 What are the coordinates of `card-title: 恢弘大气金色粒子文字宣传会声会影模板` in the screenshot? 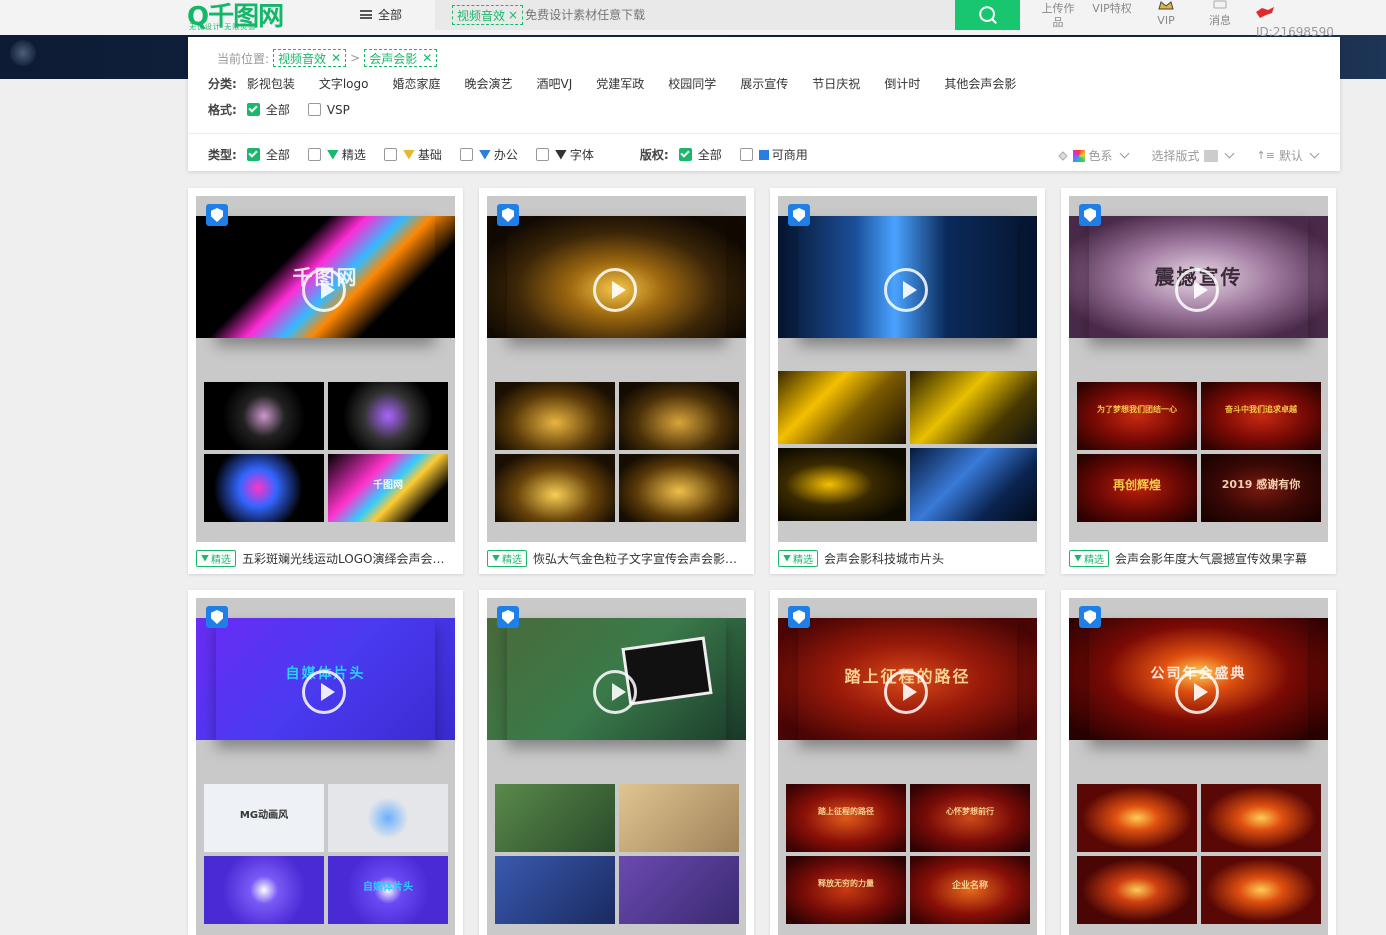 It's located at (635, 558).